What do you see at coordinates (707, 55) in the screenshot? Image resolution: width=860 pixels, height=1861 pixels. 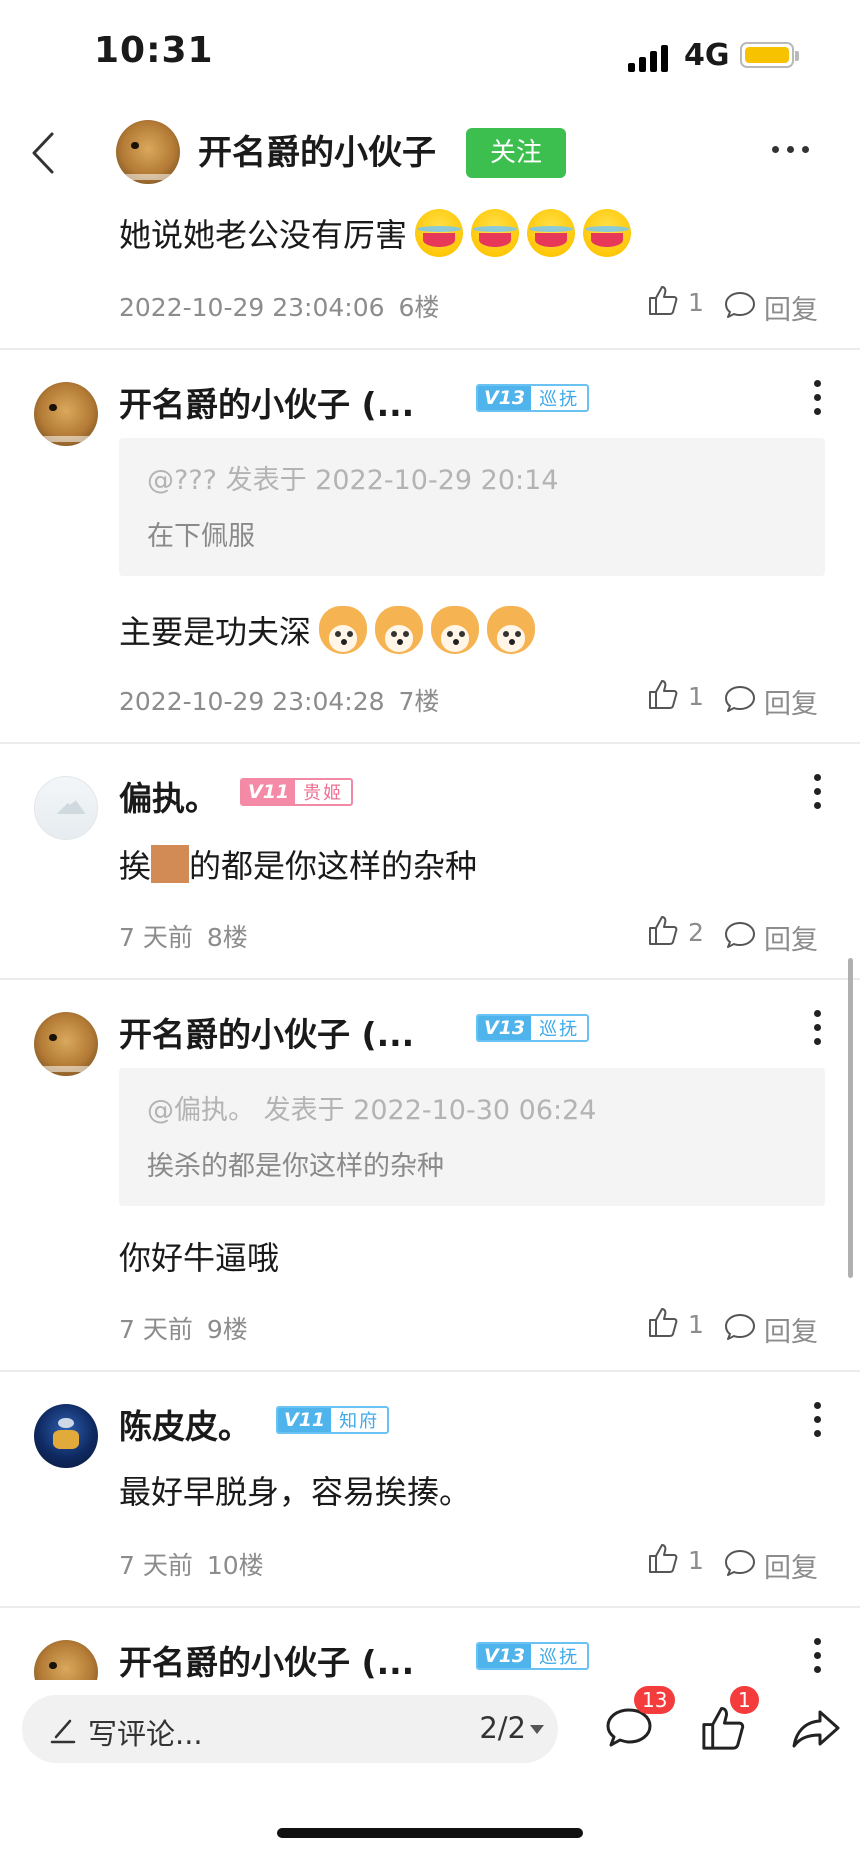 I see `network-type: 4G` at bounding box center [707, 55].